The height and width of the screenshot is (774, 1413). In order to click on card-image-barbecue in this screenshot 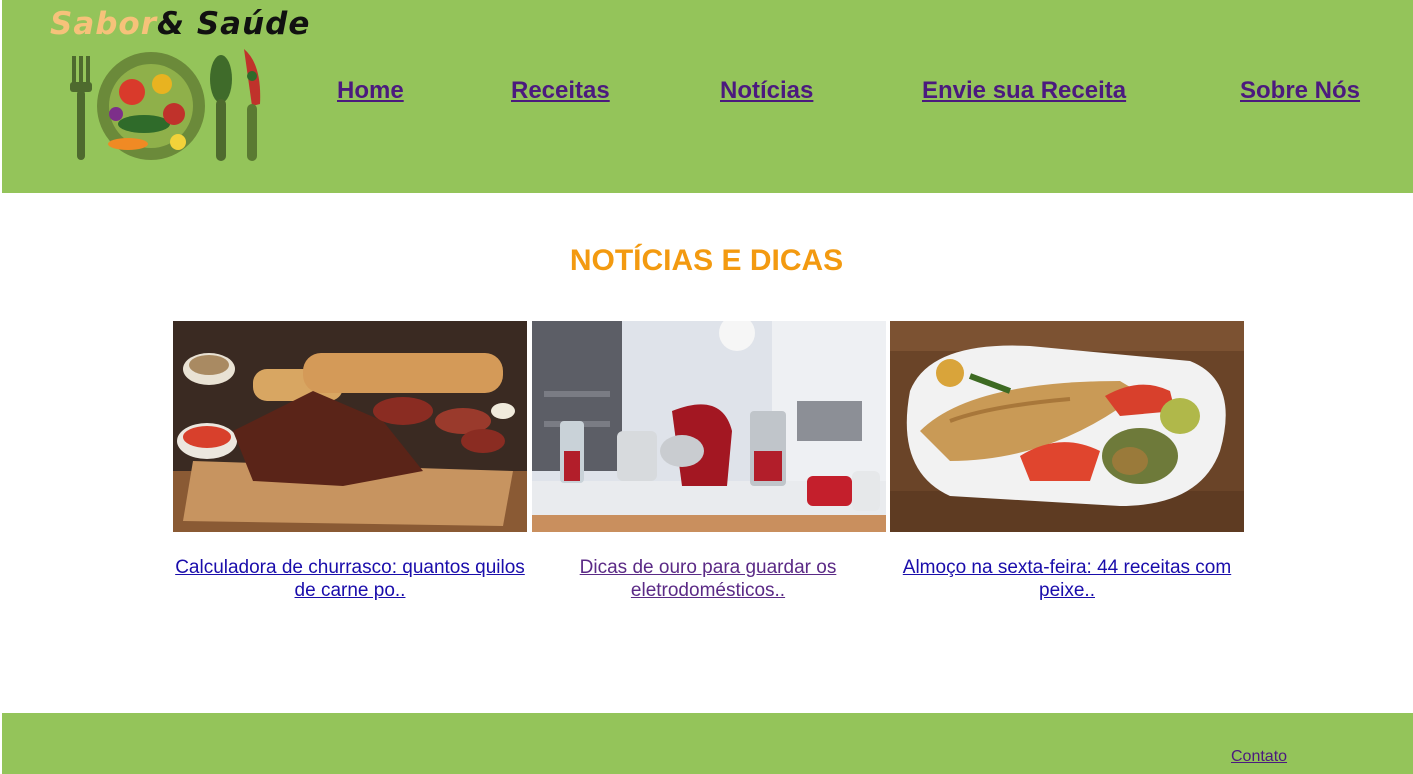, I will do `click(350, 426)`.